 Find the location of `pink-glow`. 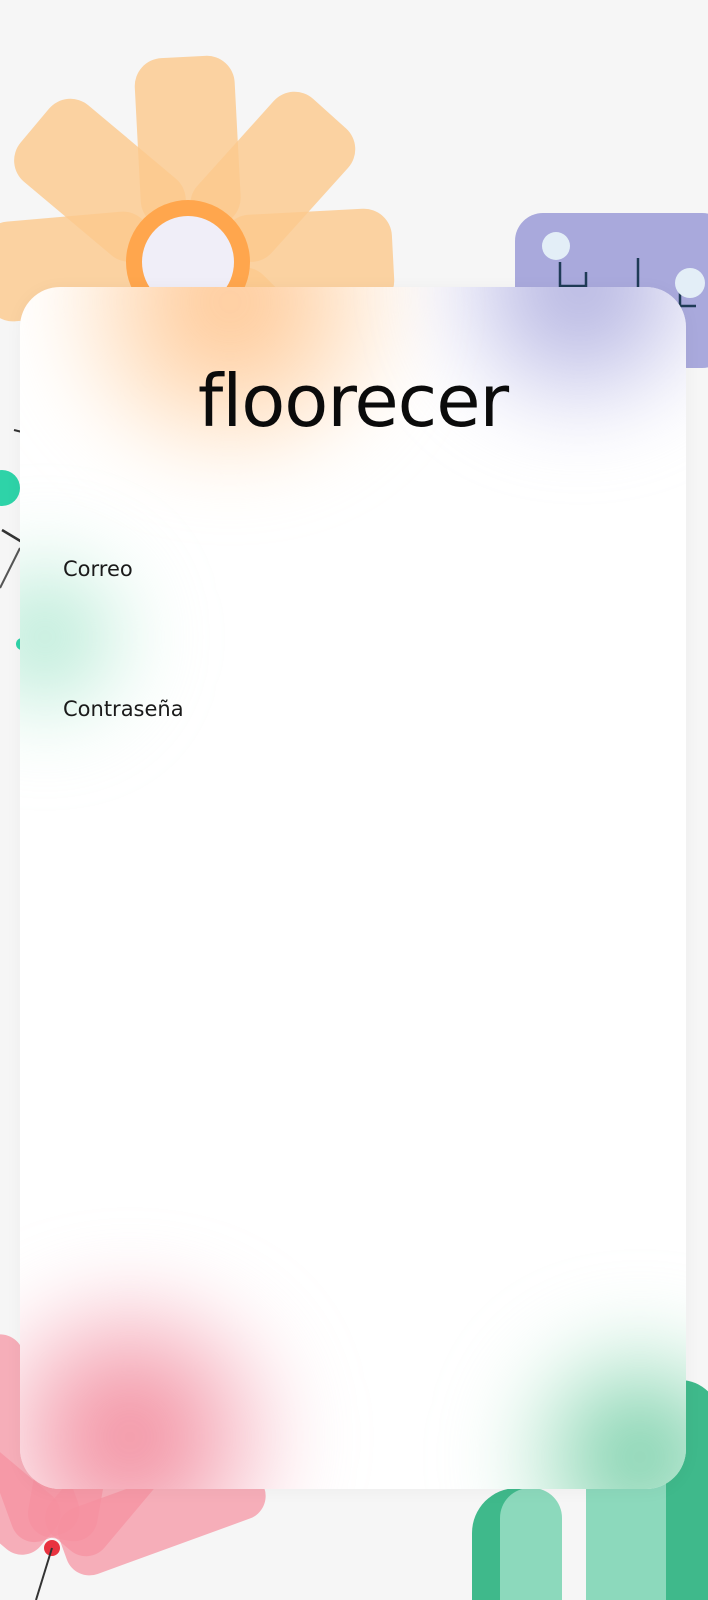

pink-glow is located at coordinates (165, 1388).